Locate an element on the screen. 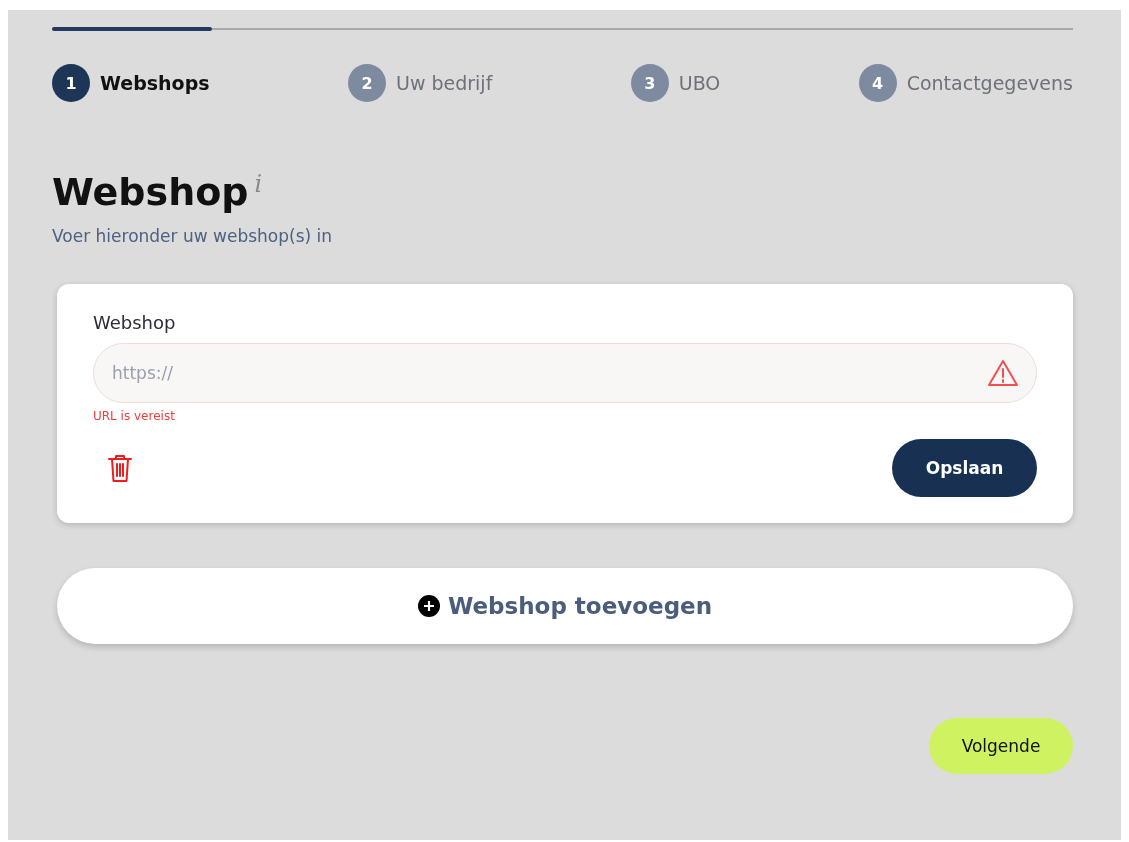 The height and width of the screenshot is (842, 1129). add-webshop-button: Webshop toevoegen is located at coordinates (565, 606).